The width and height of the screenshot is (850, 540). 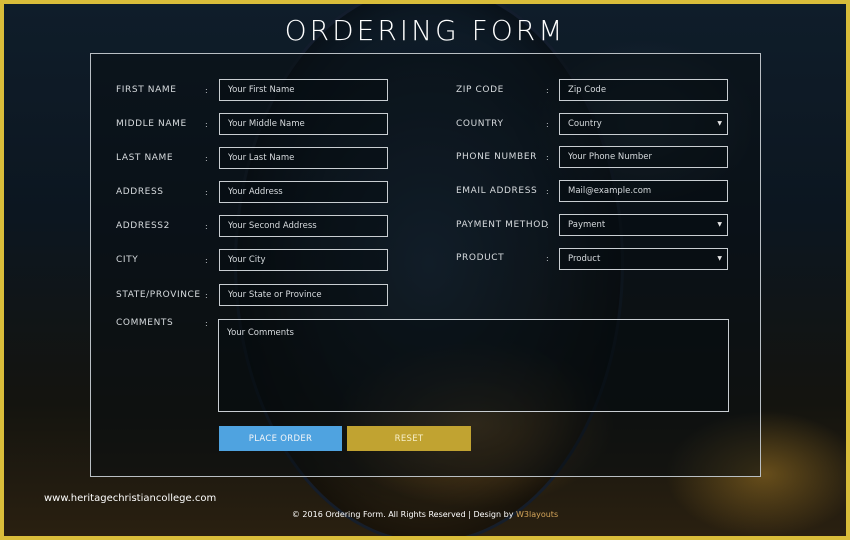 I want to click on middle-name-label: MIDDLE NAME, so click(x=151, y=124).